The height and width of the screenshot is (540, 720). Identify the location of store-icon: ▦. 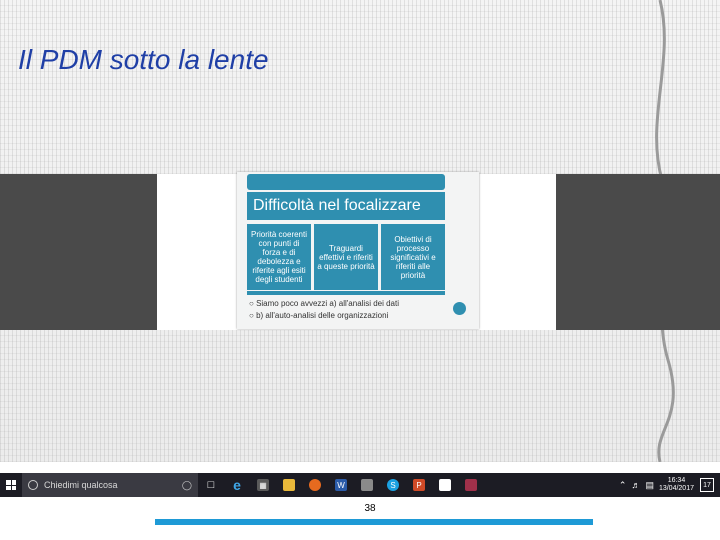
(263, 485).